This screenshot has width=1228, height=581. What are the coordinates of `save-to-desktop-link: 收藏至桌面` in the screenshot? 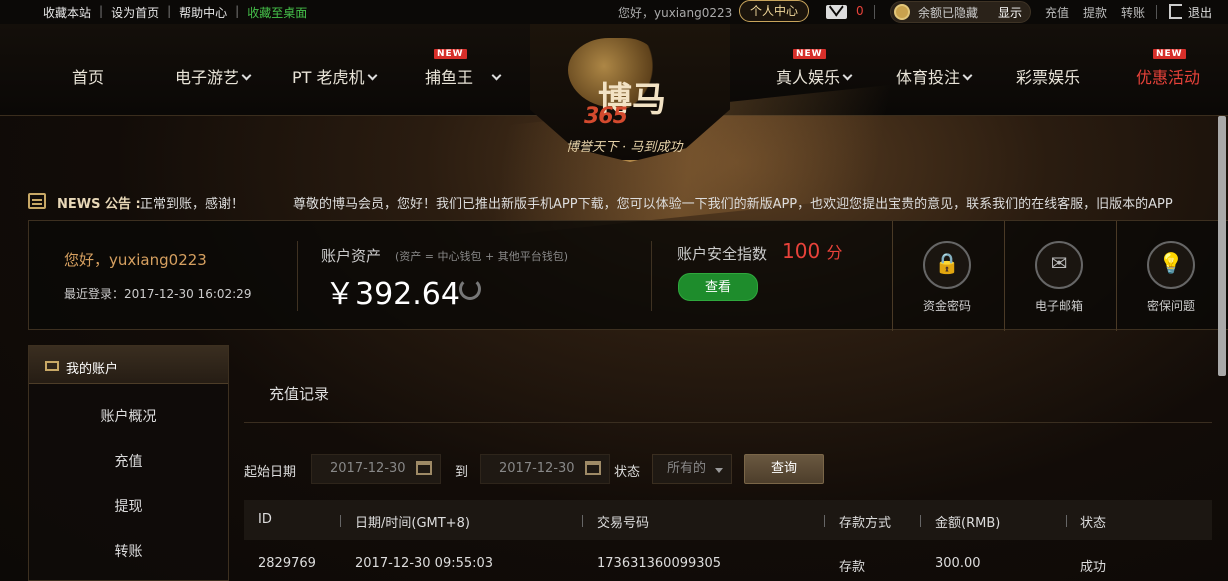 It's located at (277, 12).